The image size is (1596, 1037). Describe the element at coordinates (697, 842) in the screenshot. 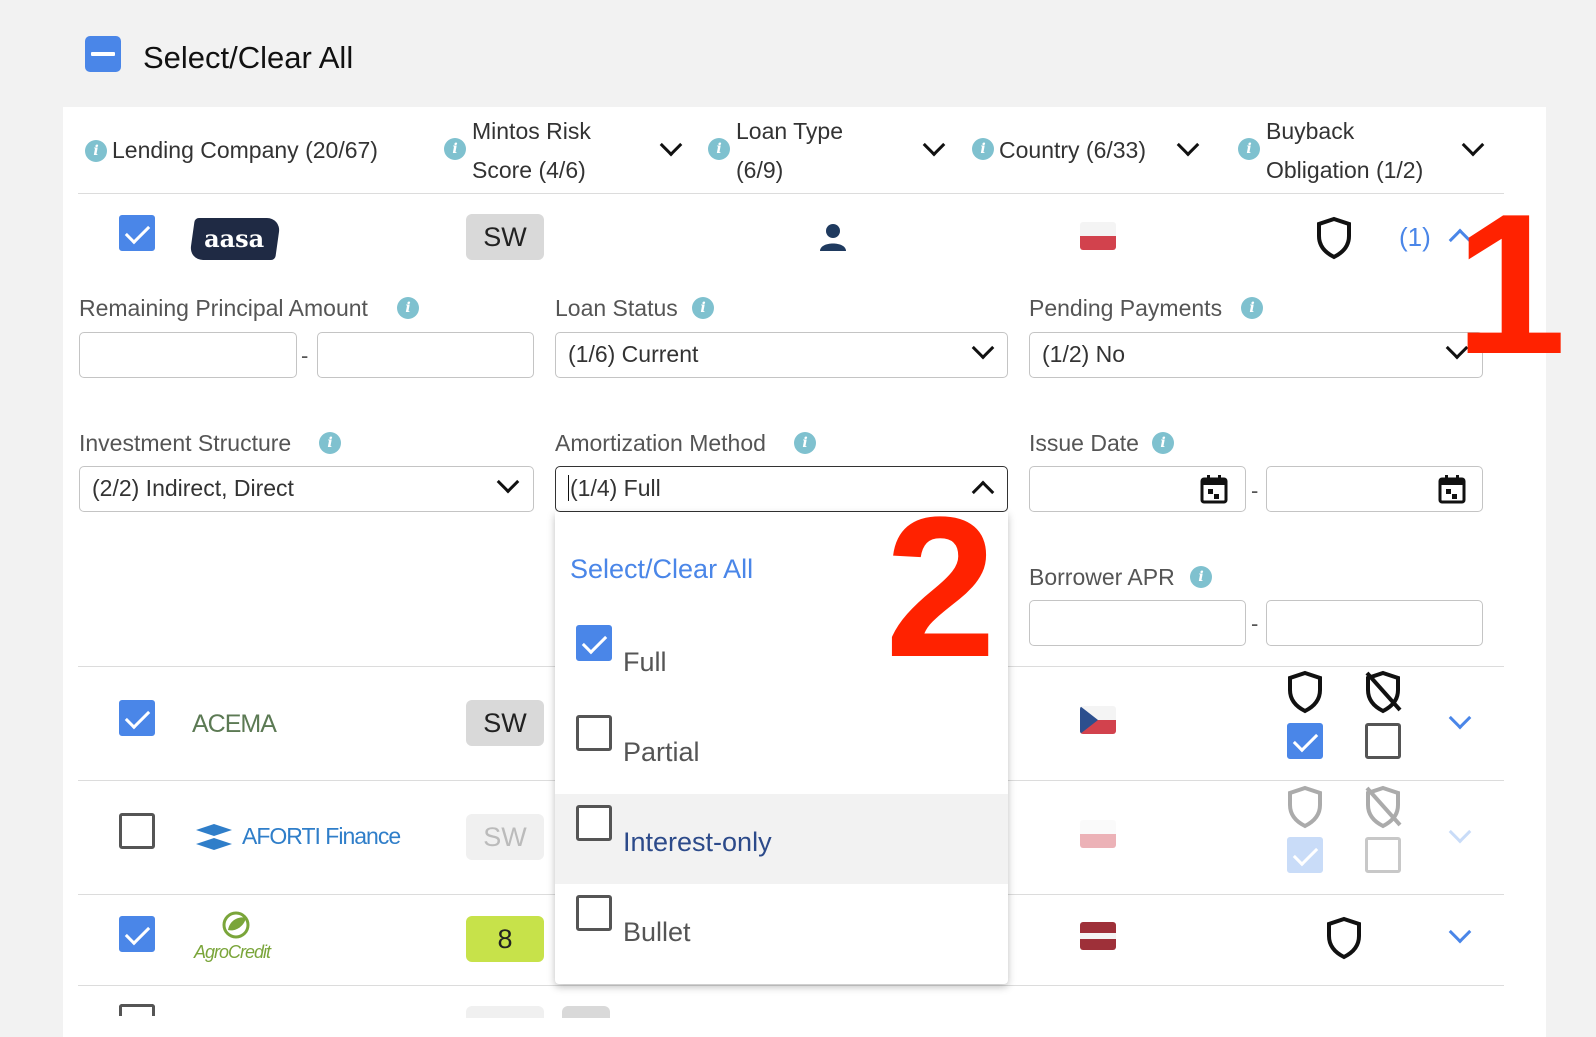

I see `option-label: Interest-only` at that location.